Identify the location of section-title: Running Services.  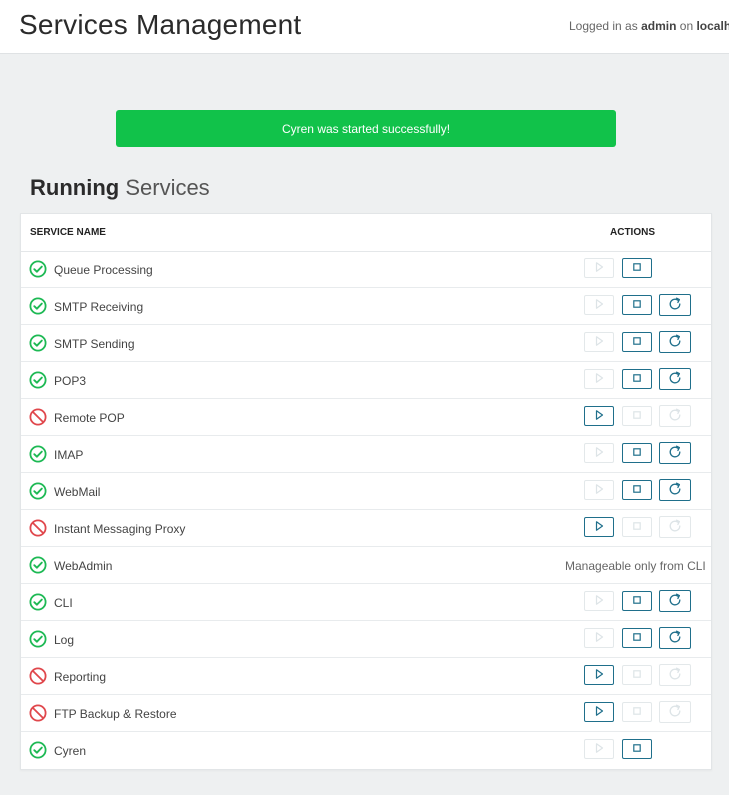
(120, 188).